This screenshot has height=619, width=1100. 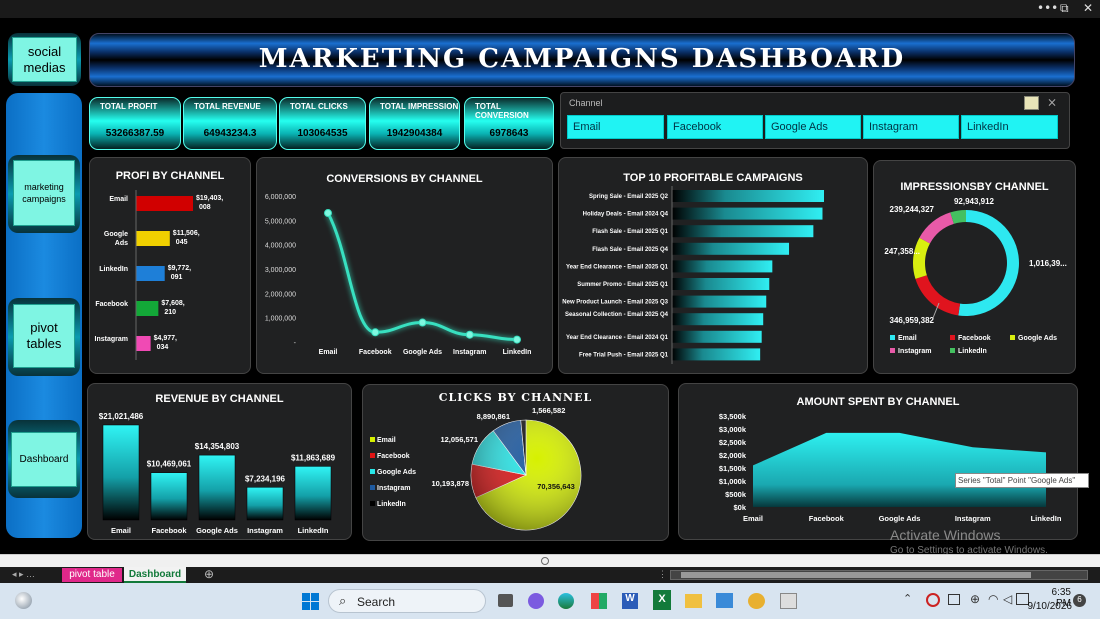 I want to click on category-label: Spring Sale - Email 2025 Q2, so click(x=629, y=197).